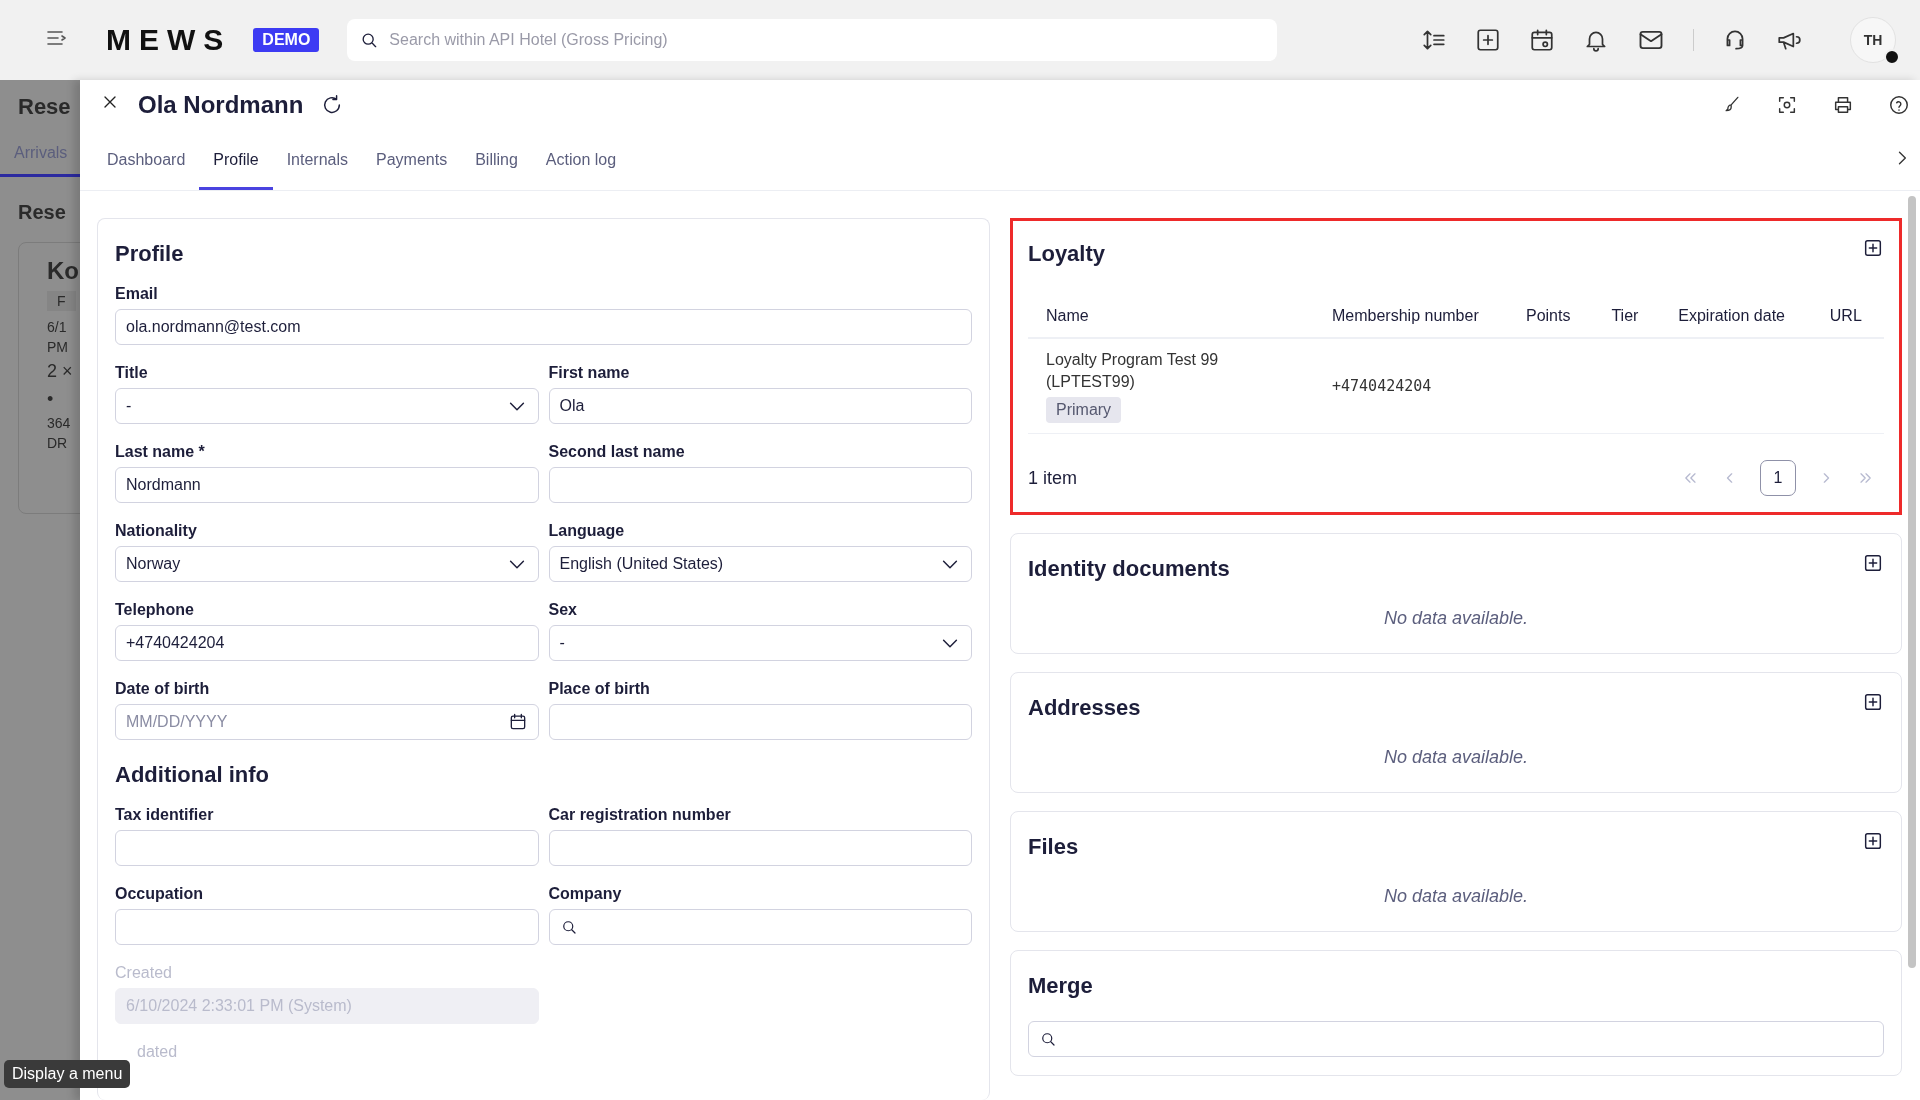  What do you see at coordinates (146, 170) in the screenshot?
I see `tab: Dashboard` at bounding box center [146, 170].